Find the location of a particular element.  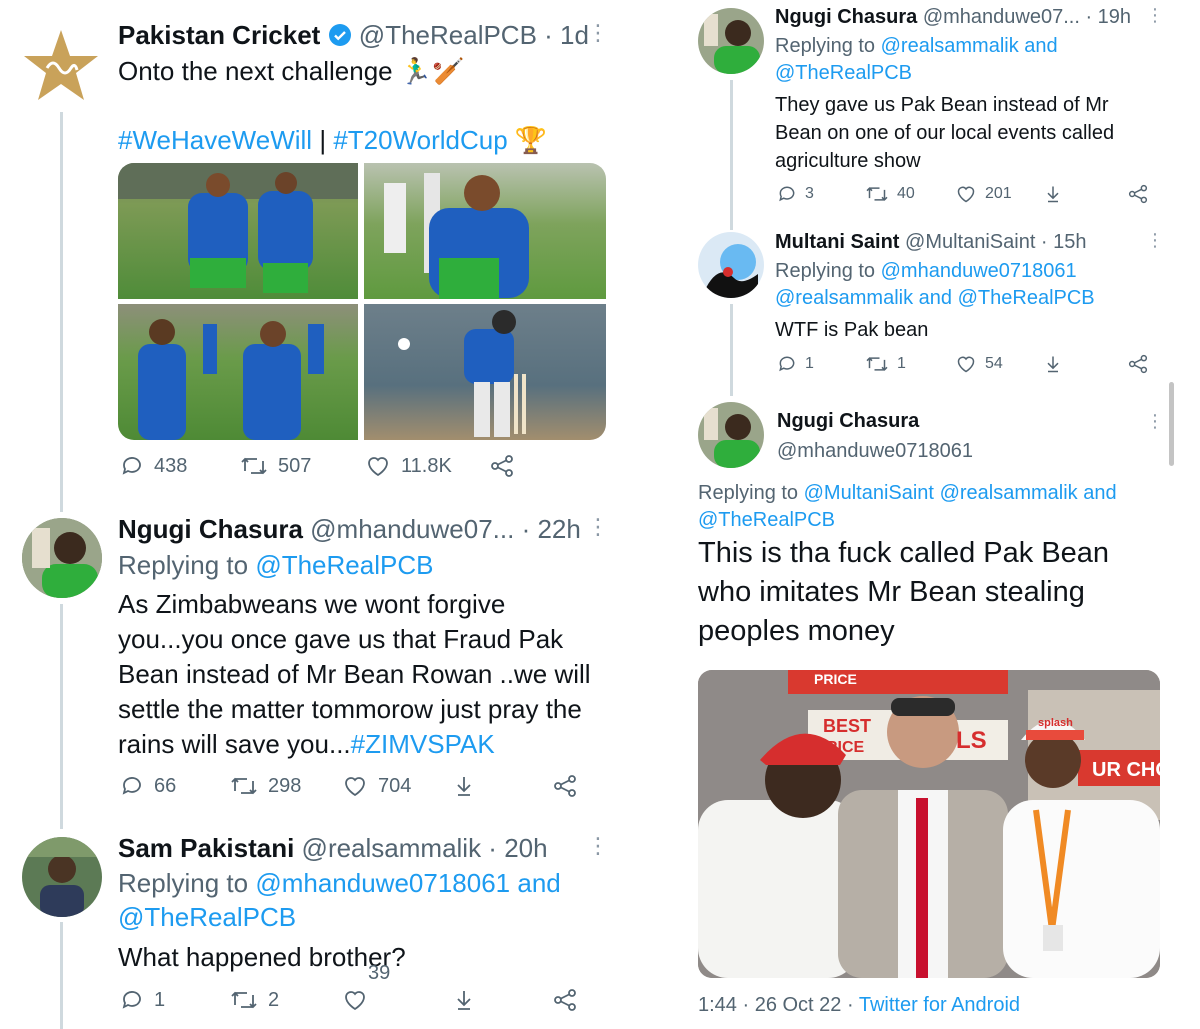

author-name: Sam Pakistani is located at coordinates (206, 848).